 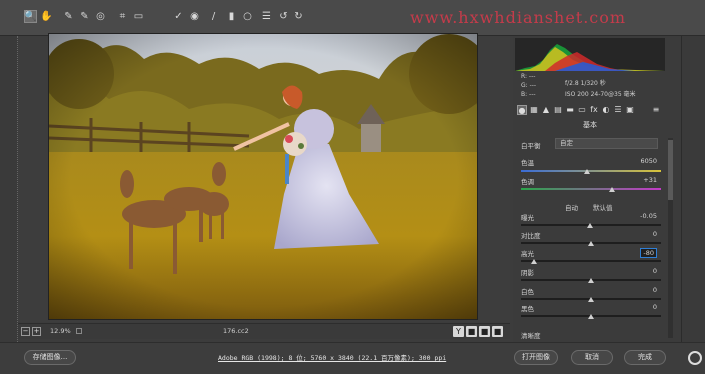 I want to click on left-filmstrip-edge, so click(x=9, y=192).